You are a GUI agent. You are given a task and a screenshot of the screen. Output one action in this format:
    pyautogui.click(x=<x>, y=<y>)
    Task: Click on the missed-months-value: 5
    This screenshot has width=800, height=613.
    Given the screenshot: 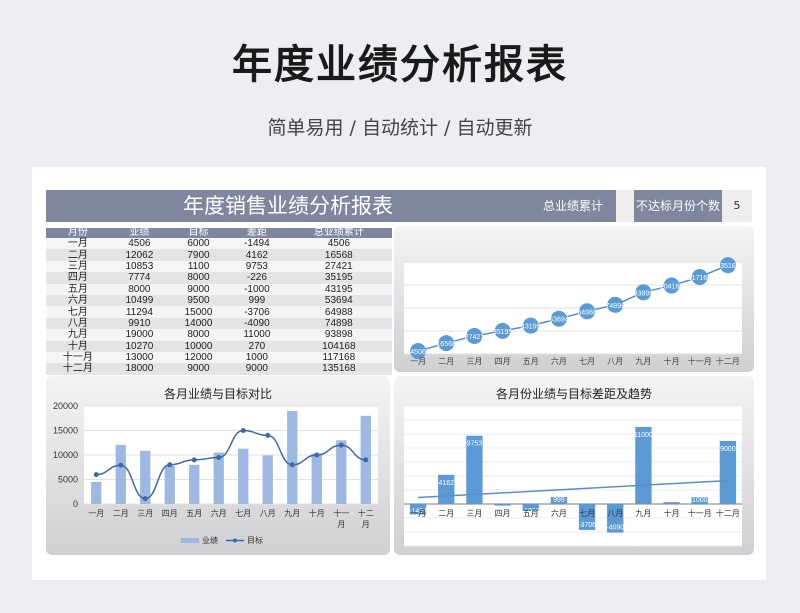 What is the action you would take?
    pyautogui.click(x=737, y=206)
    